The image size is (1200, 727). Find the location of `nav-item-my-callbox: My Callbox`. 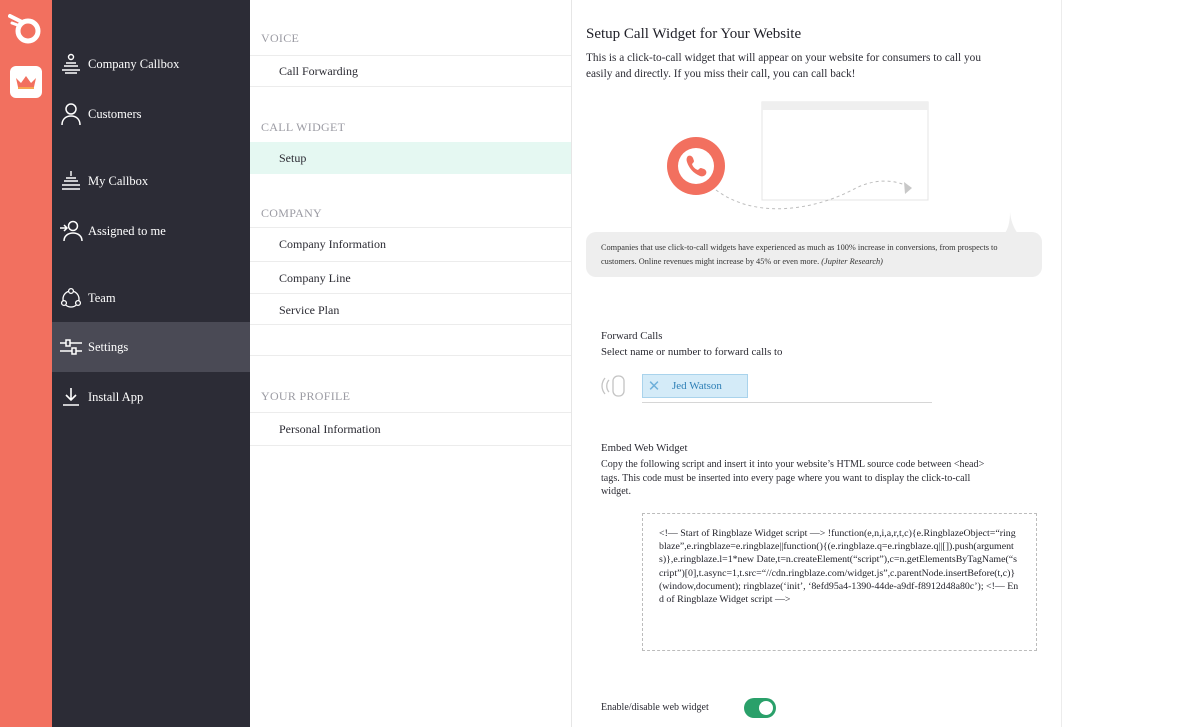

nav-item-my-callbox: My Callbox is located at coordinates (151, 181).